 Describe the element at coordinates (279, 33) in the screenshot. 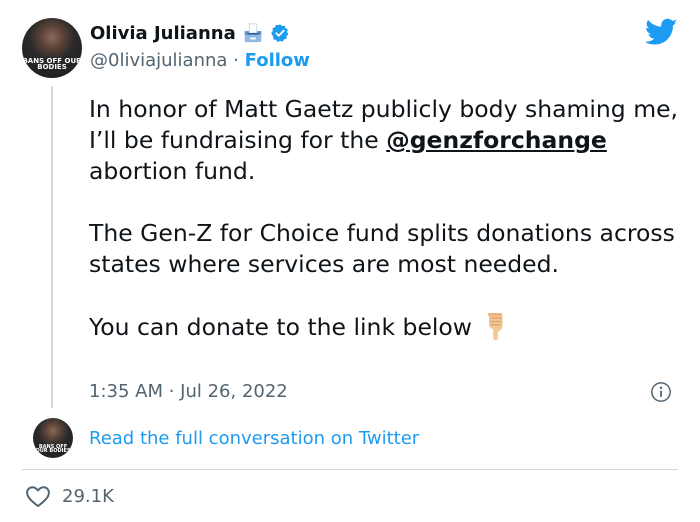

I see `verified-badge-icon` at that location.